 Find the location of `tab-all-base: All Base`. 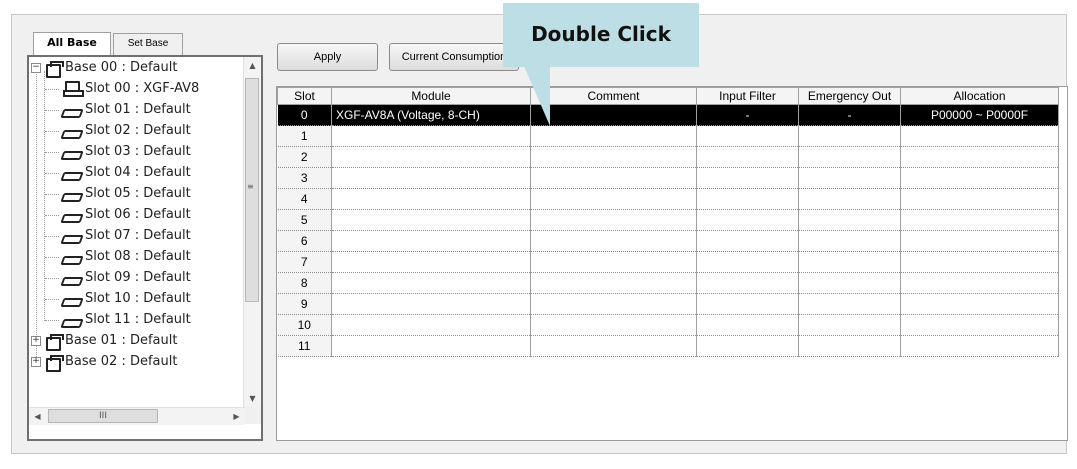

tab-all-base: All Base is located at coordinates (72, 44).